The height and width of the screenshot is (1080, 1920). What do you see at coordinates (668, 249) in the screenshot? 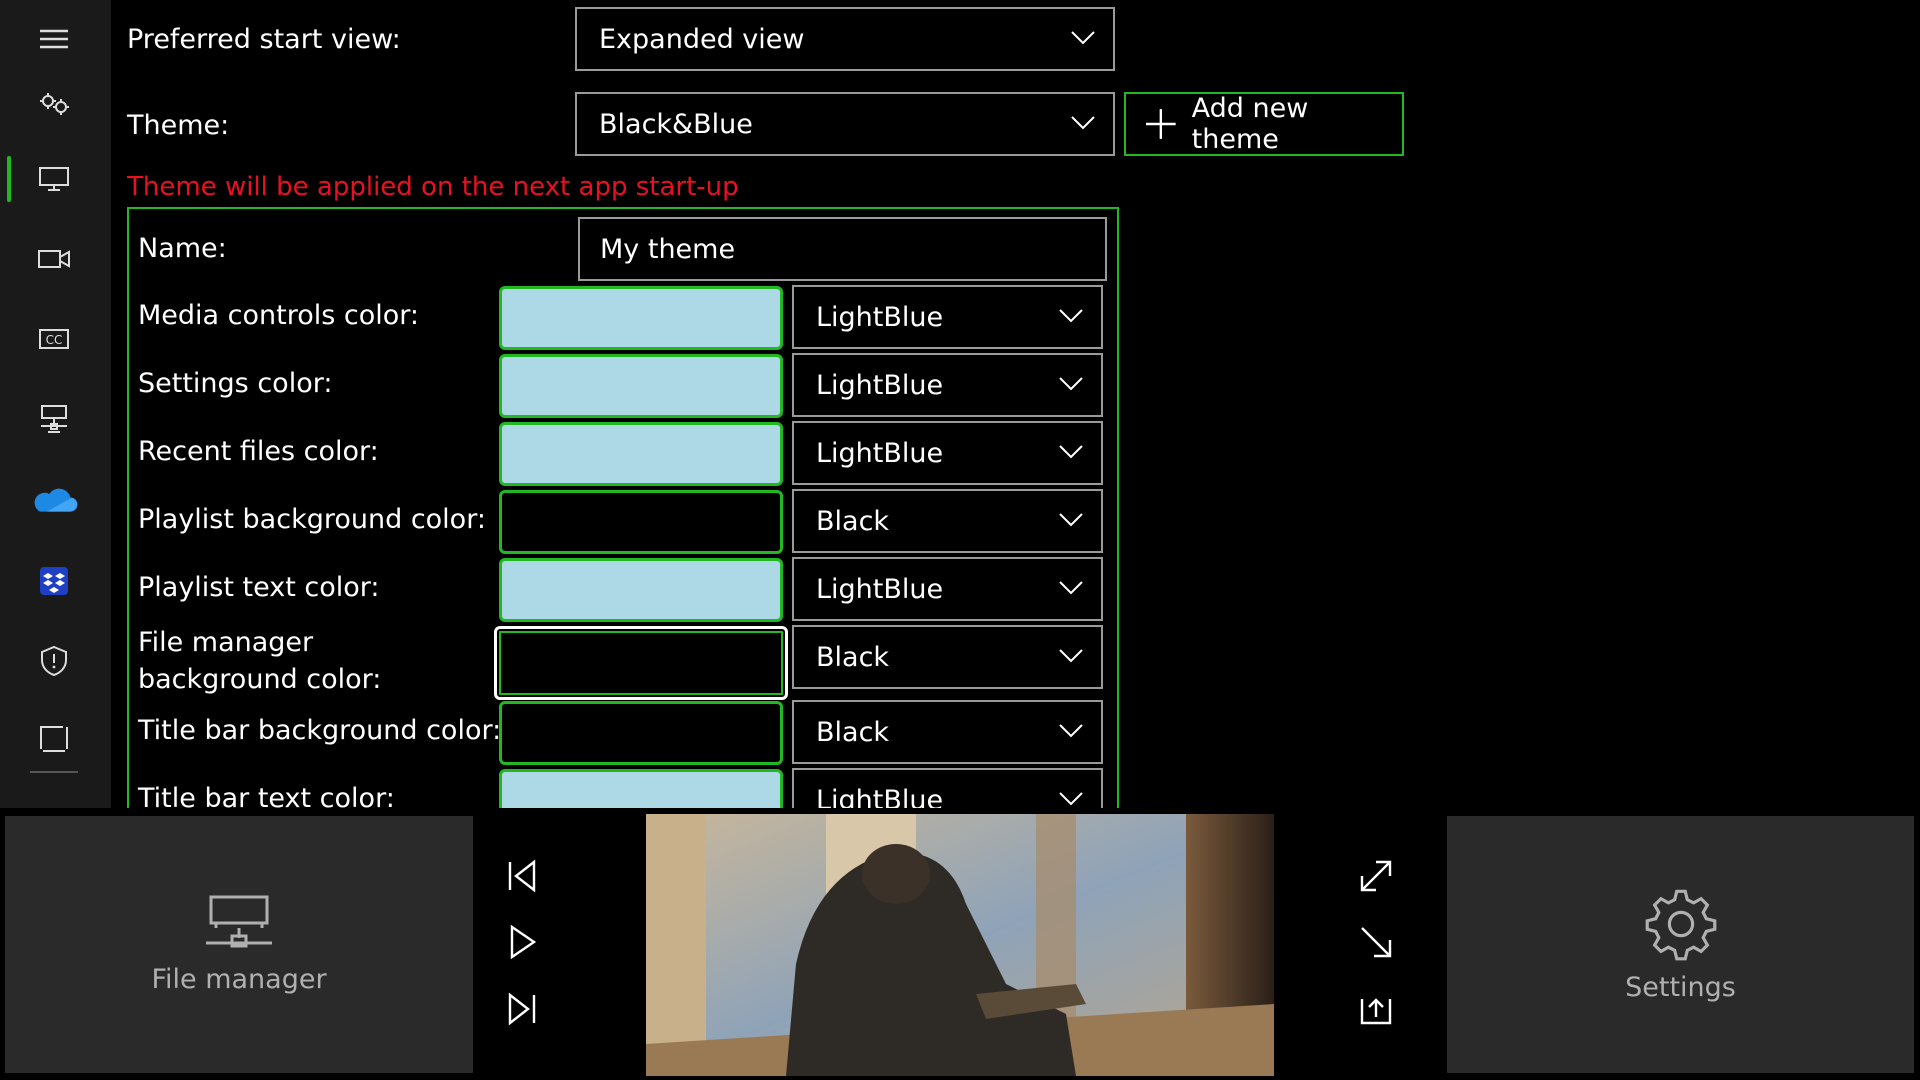
I see `theme-name-value: My theme` at bounding box center [668, 249].